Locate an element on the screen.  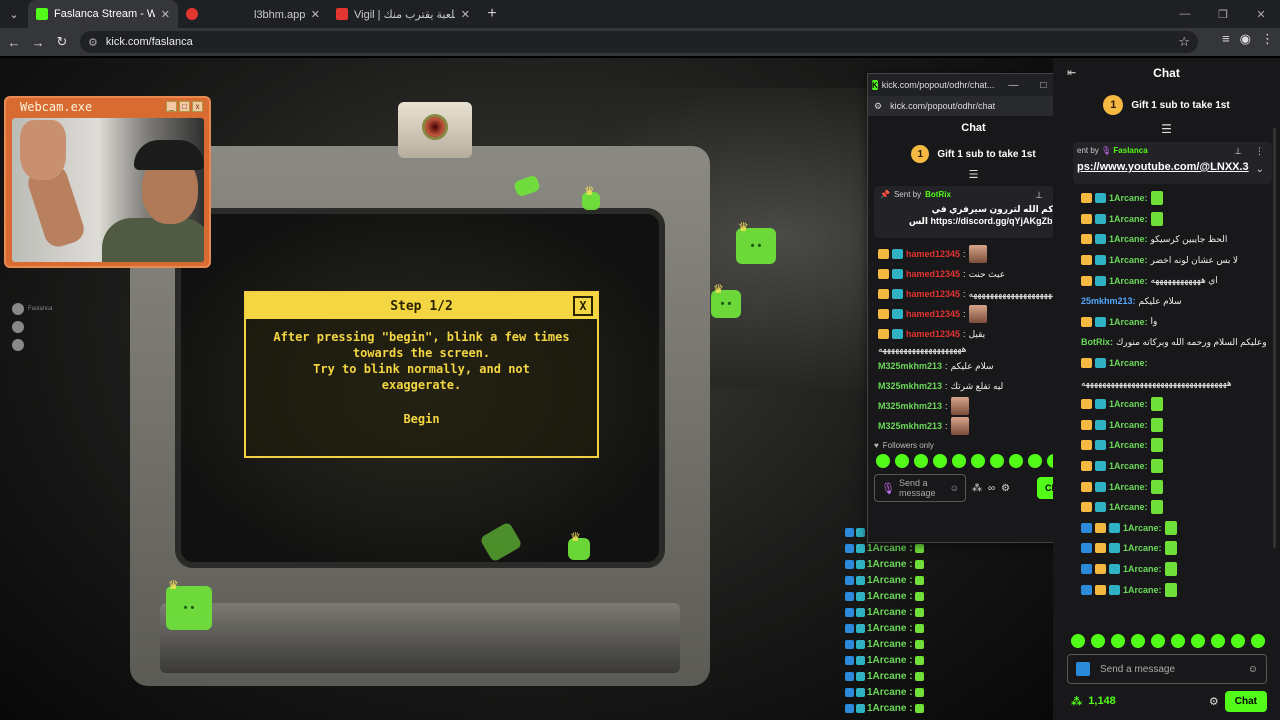
forward-arrow-icon: → is located at coordinates (38, 42).